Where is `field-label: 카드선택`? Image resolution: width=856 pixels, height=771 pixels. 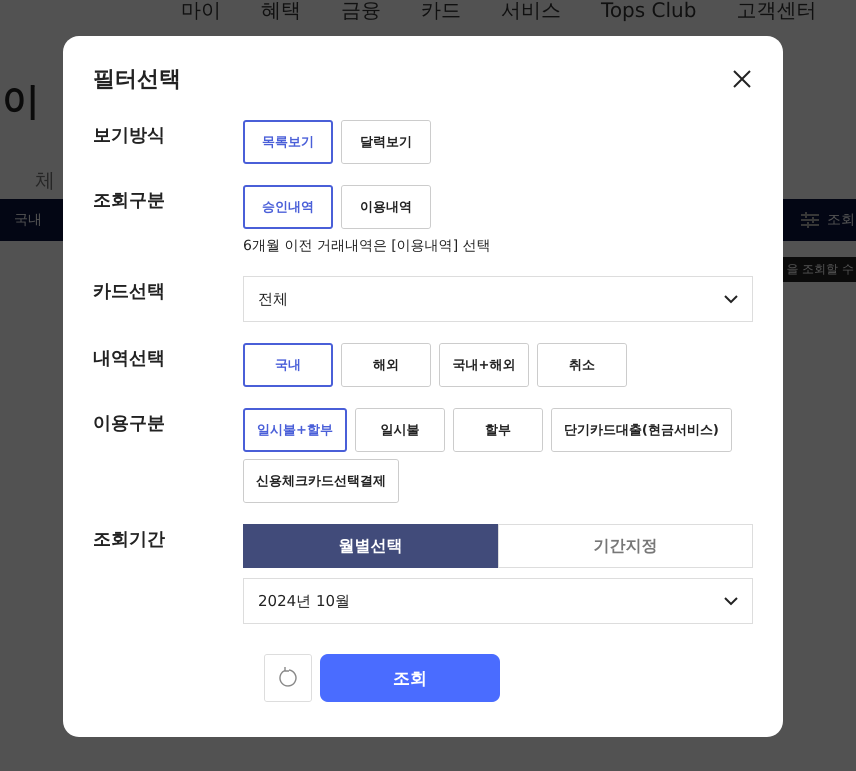 field-label: 카드선택 is located at coordinates (129, 292).